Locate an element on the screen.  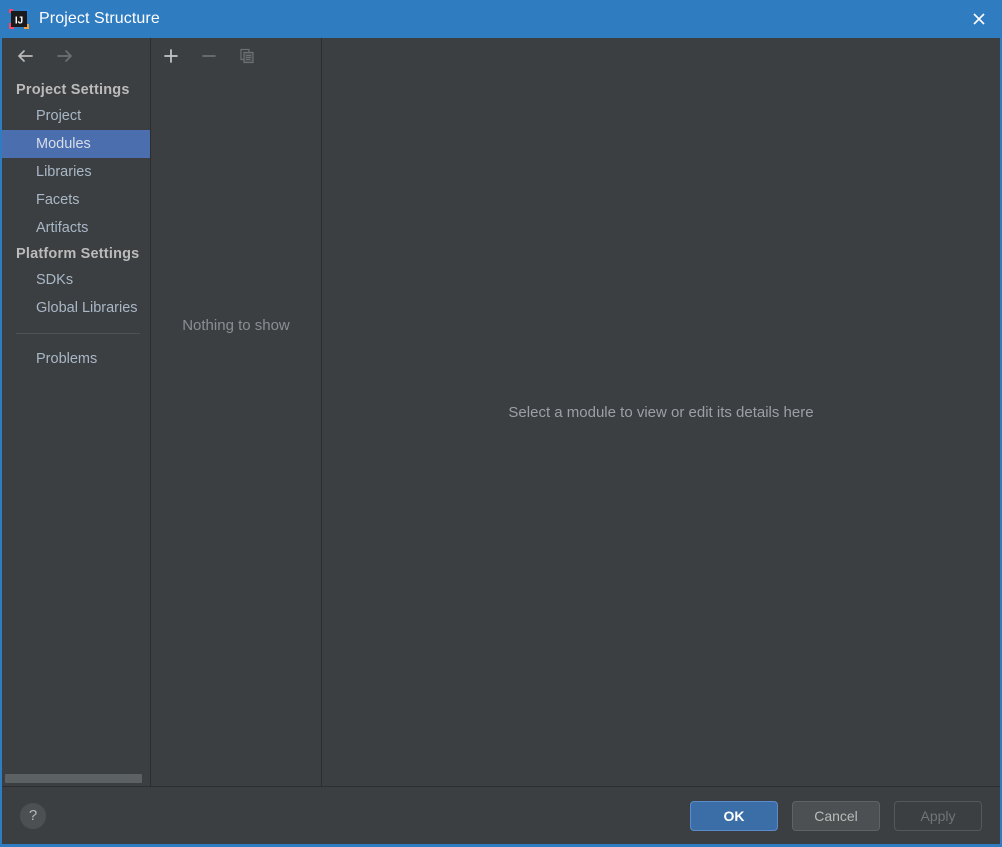
sidebar-item-problems: Problems is located at coordinates (76, 359).